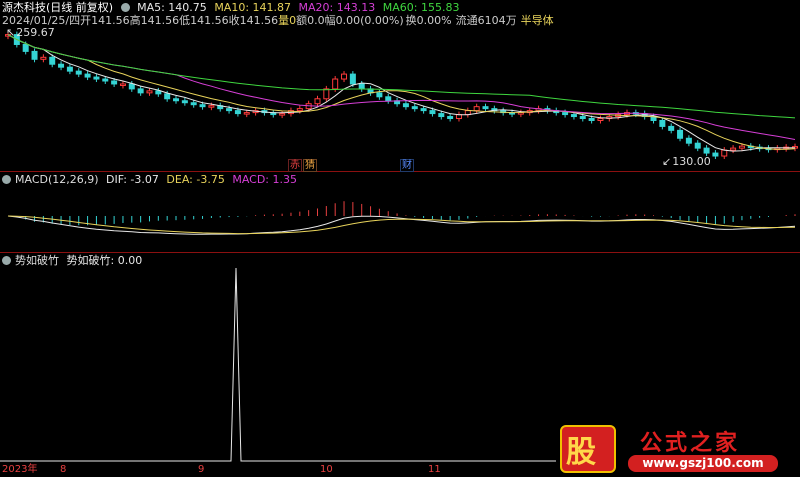 The width and height of the screenshot is (800, 477). I want to click on low-arrow-icon: ↙, so click(667, 161).